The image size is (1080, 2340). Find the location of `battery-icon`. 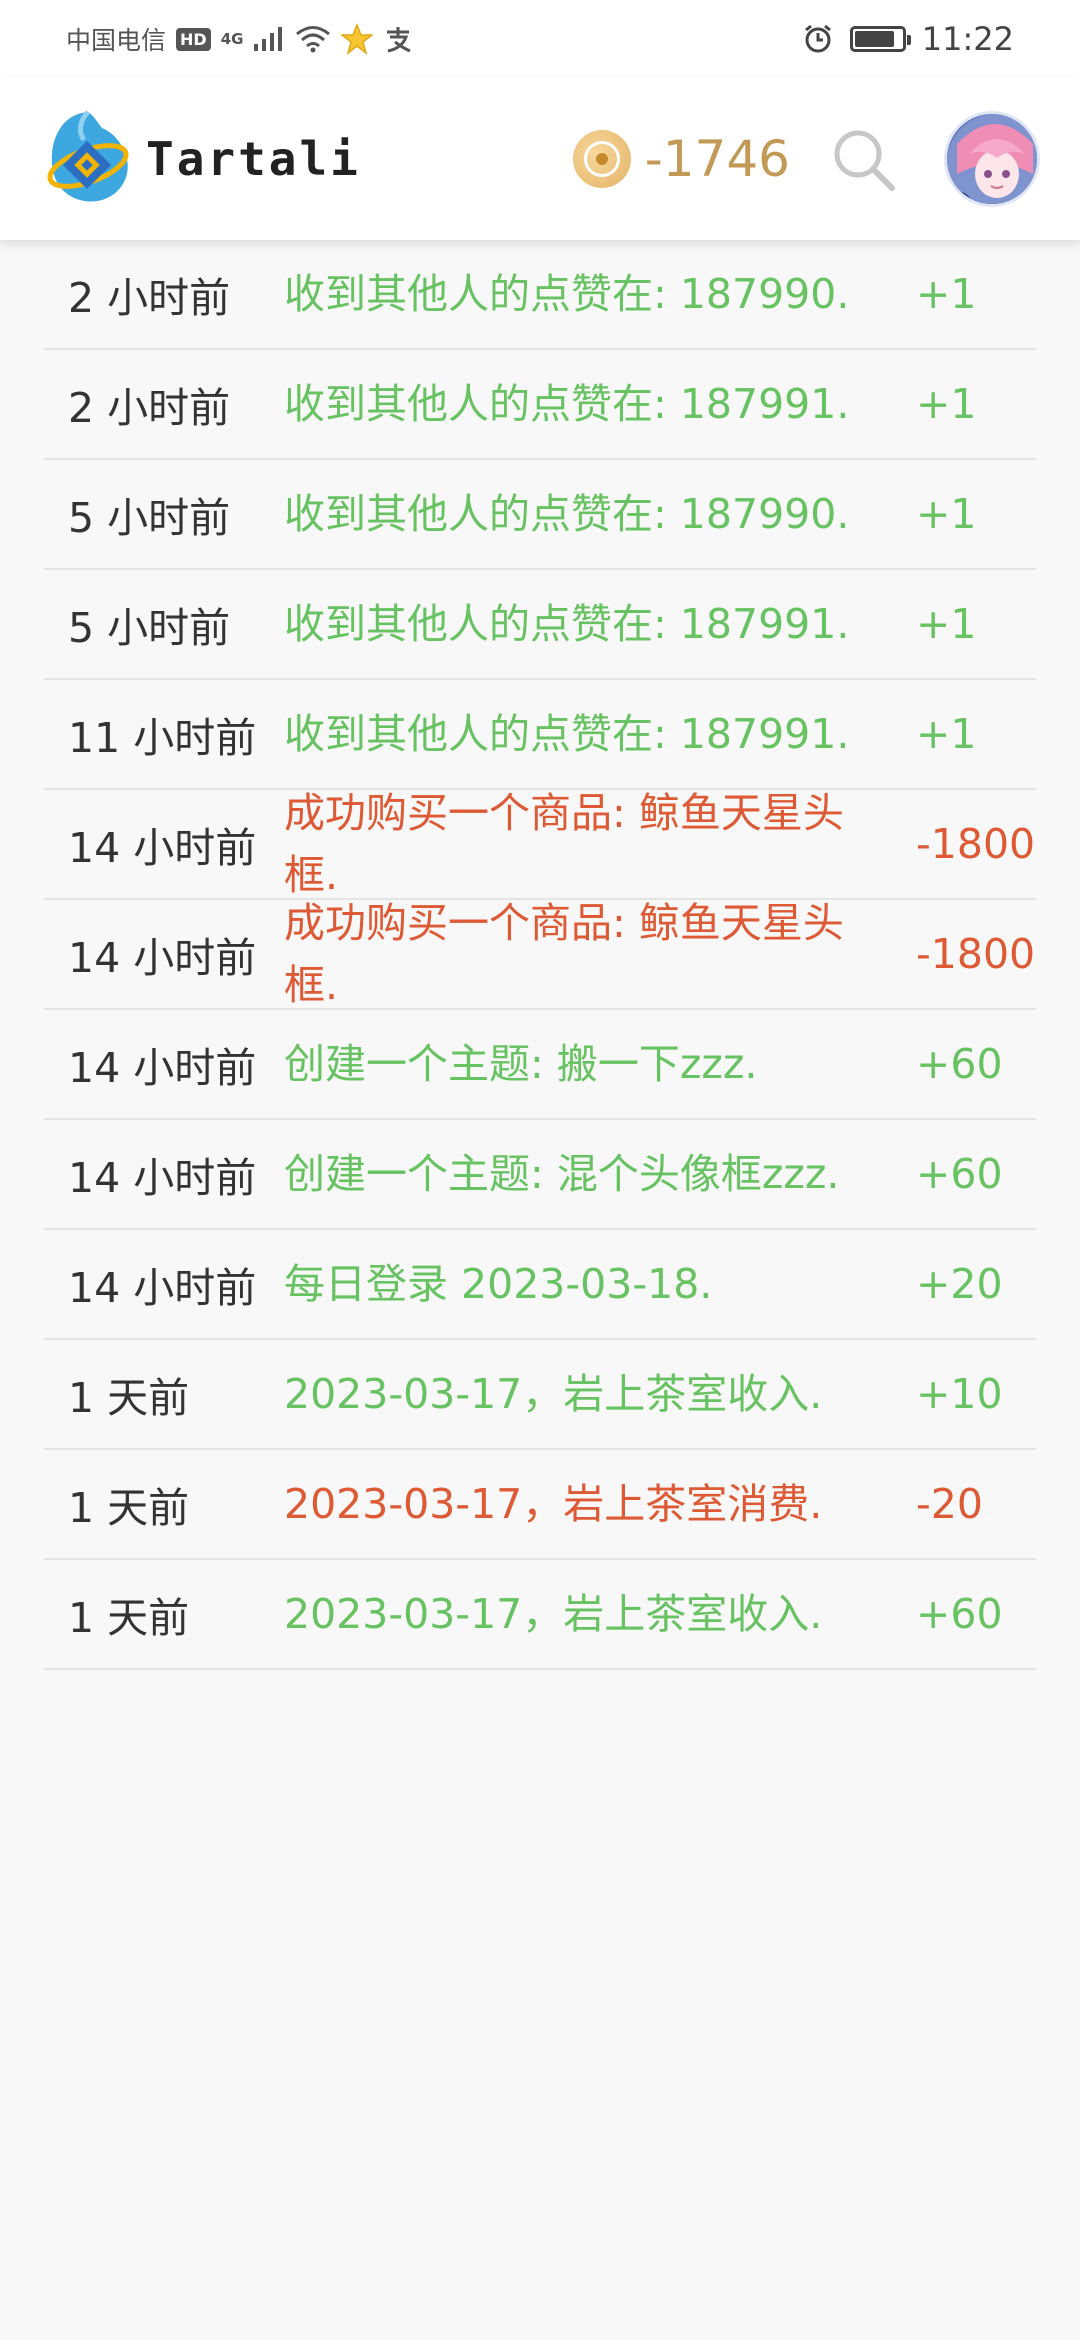

battery-icon is located at coordinates (880, 39).